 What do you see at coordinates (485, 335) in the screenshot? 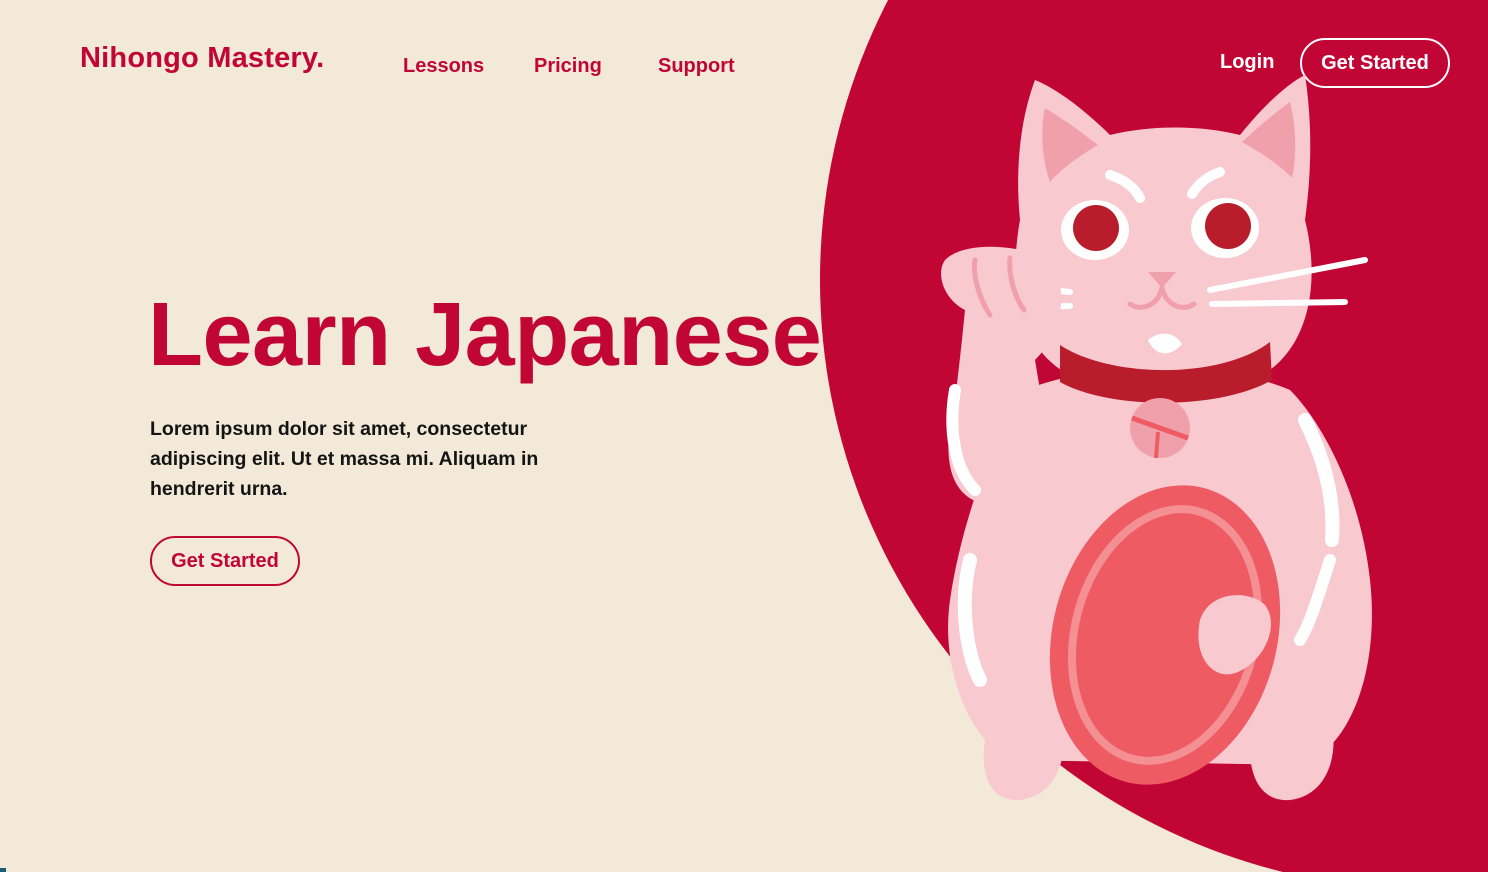
I see `hero-title: Learn Japanese` at bounding box center [485, 335].